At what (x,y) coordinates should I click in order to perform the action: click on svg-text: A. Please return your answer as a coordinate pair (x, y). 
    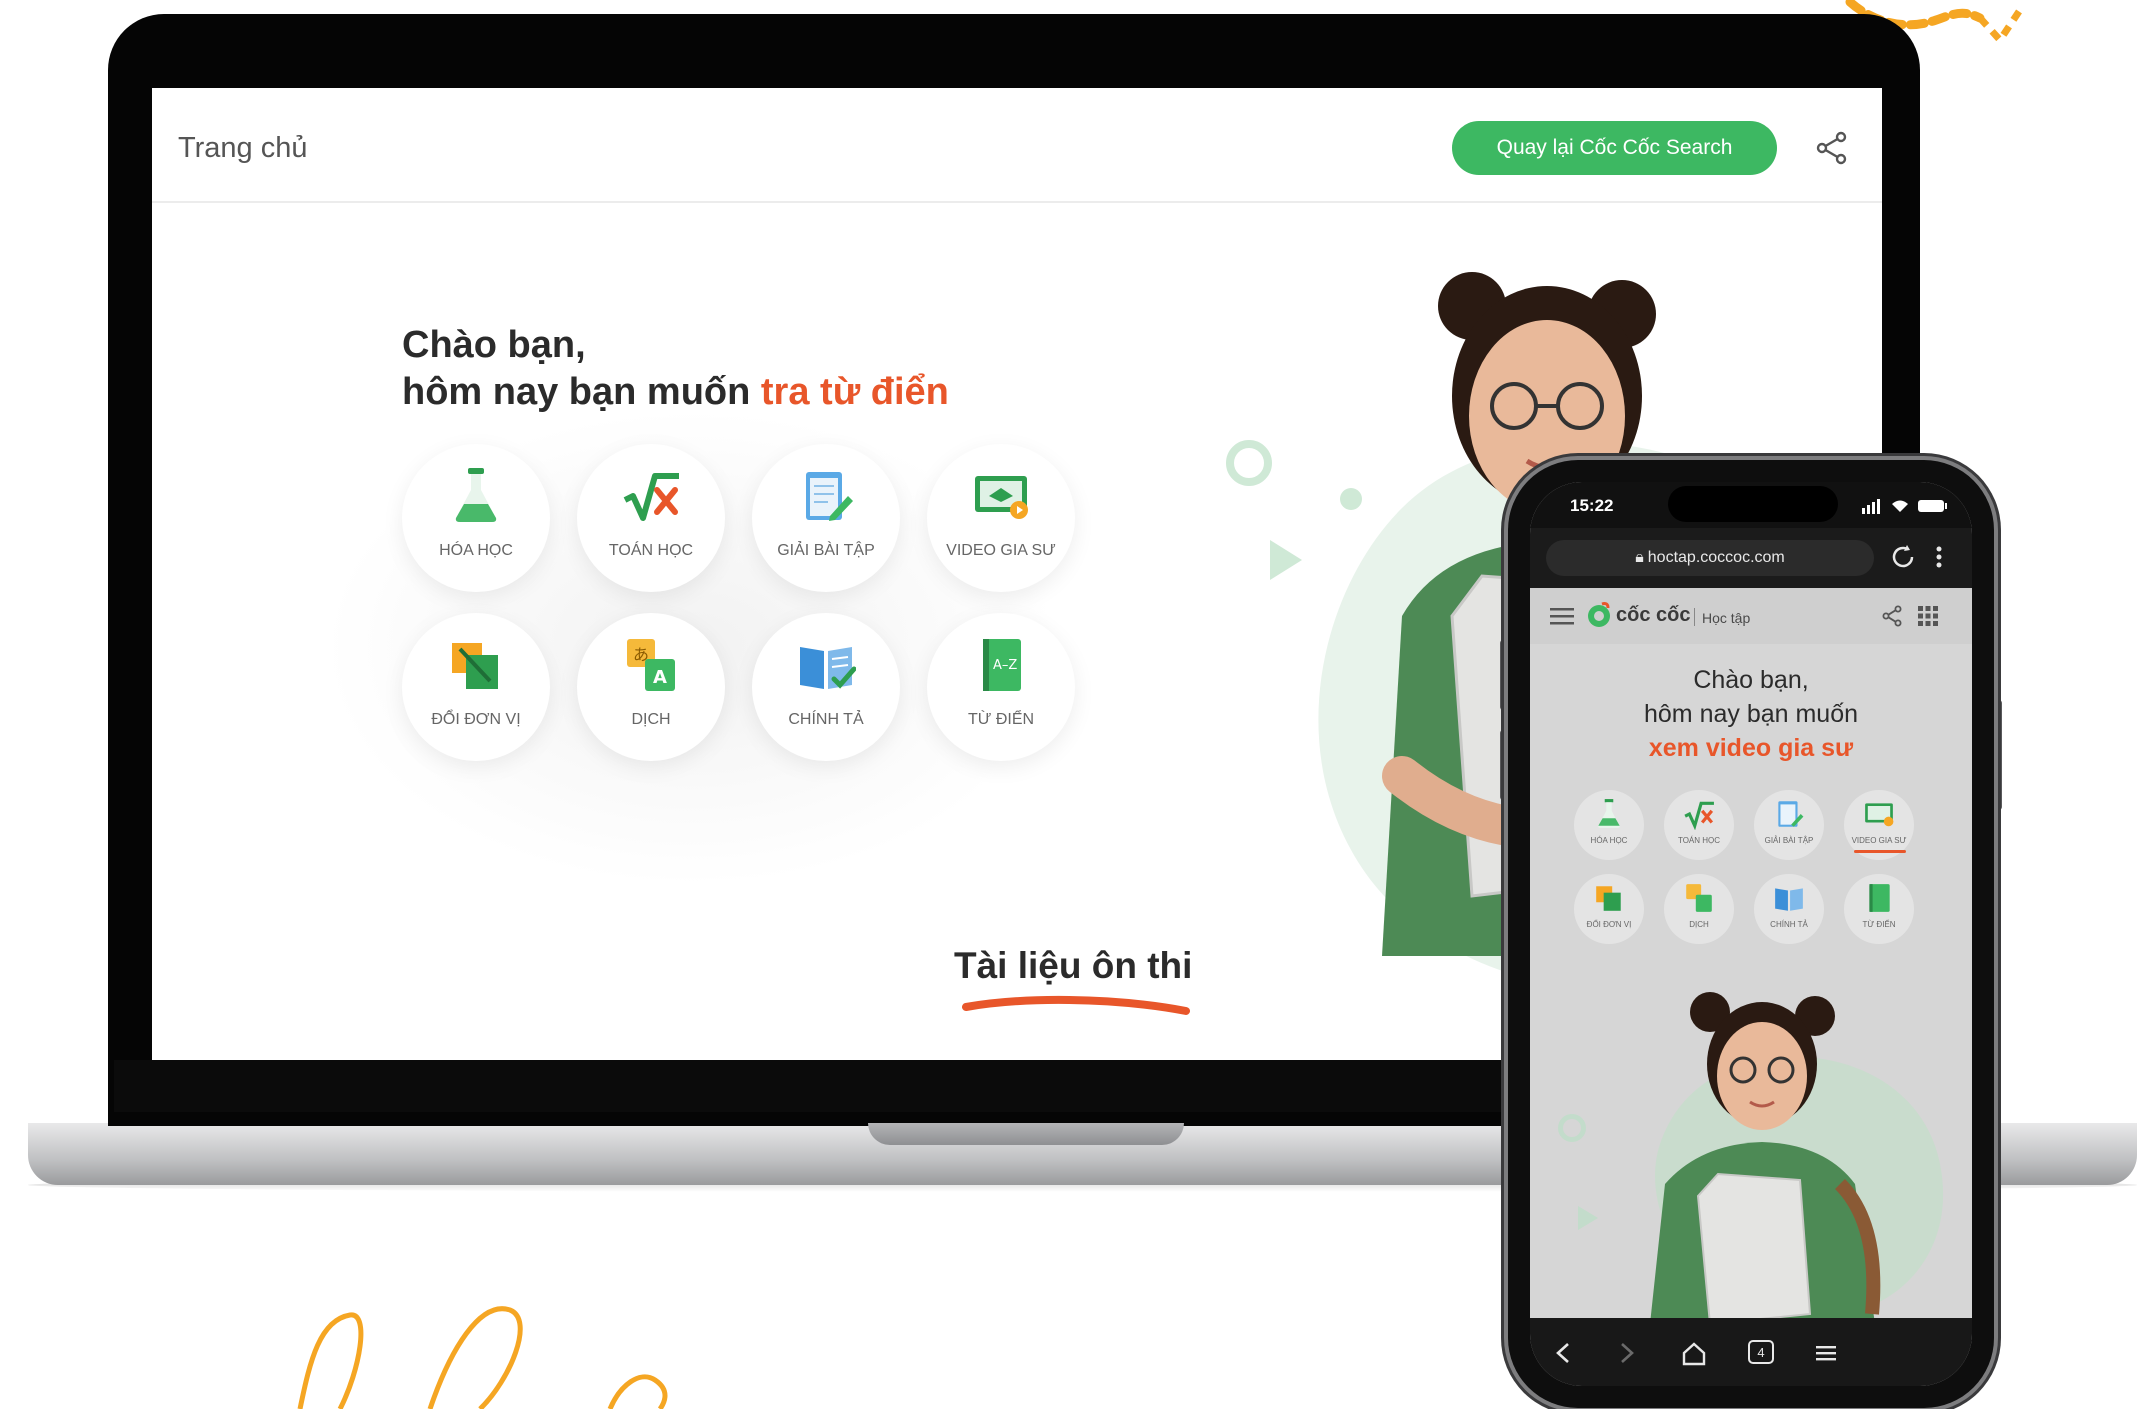
    Looking at the image, I should click on (660, 677).